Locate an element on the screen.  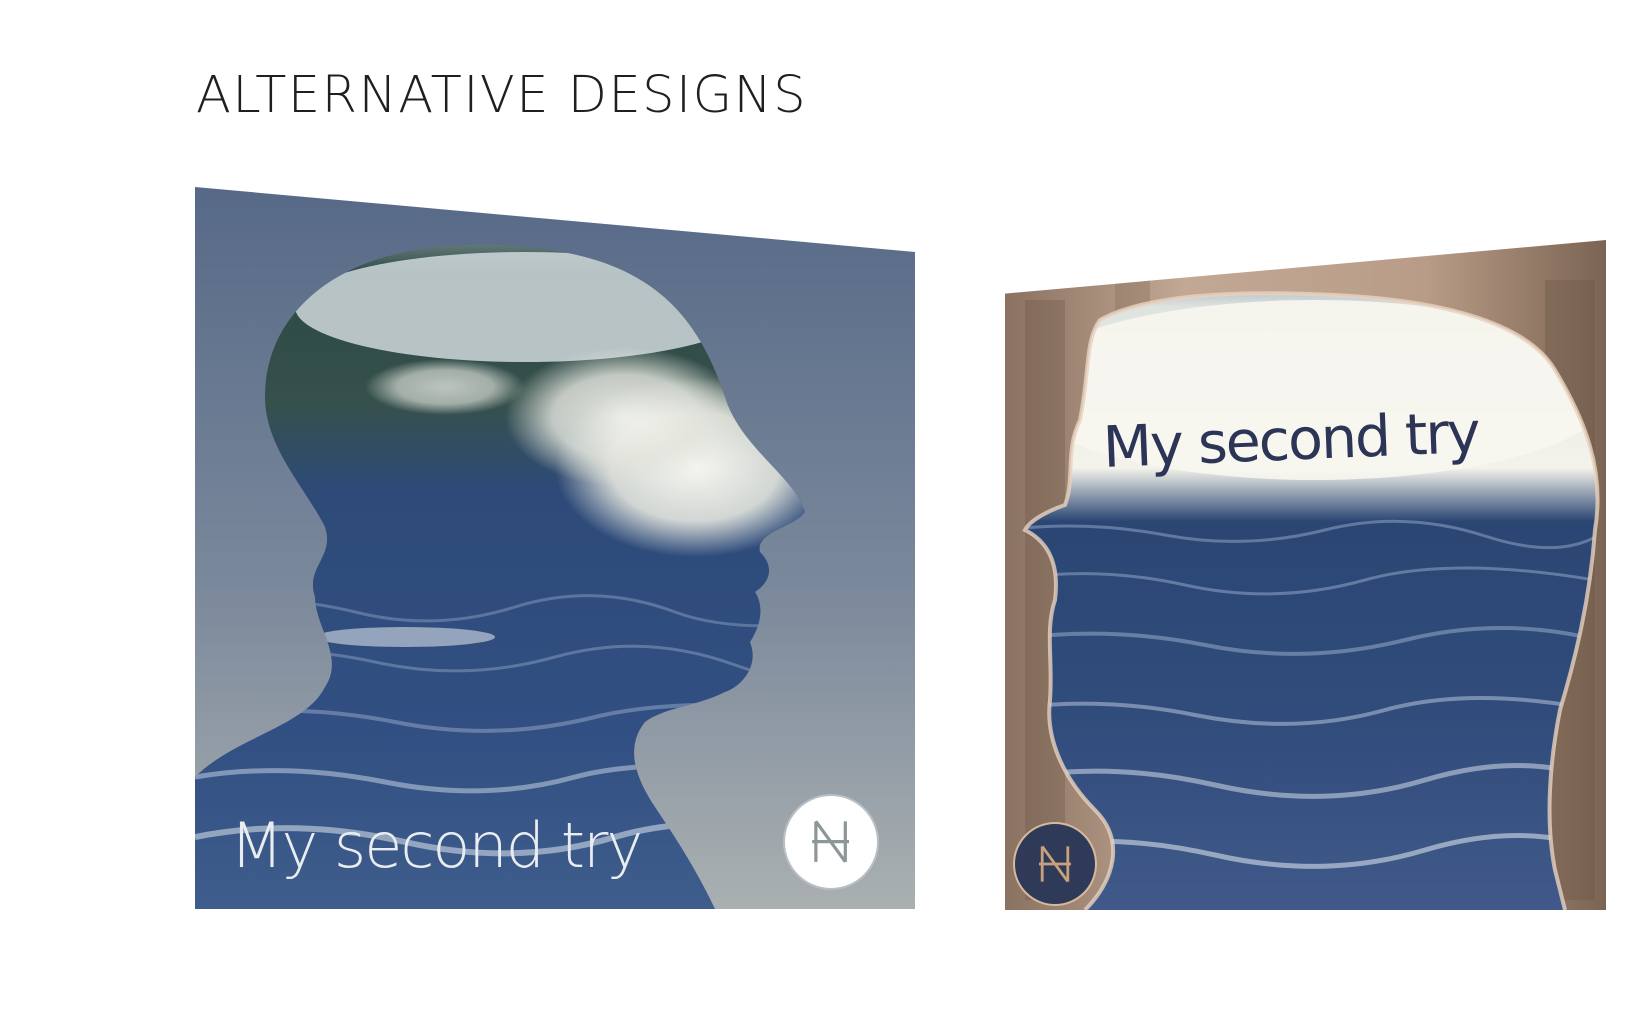
design-1-logo is located at coordinates (831, 842).